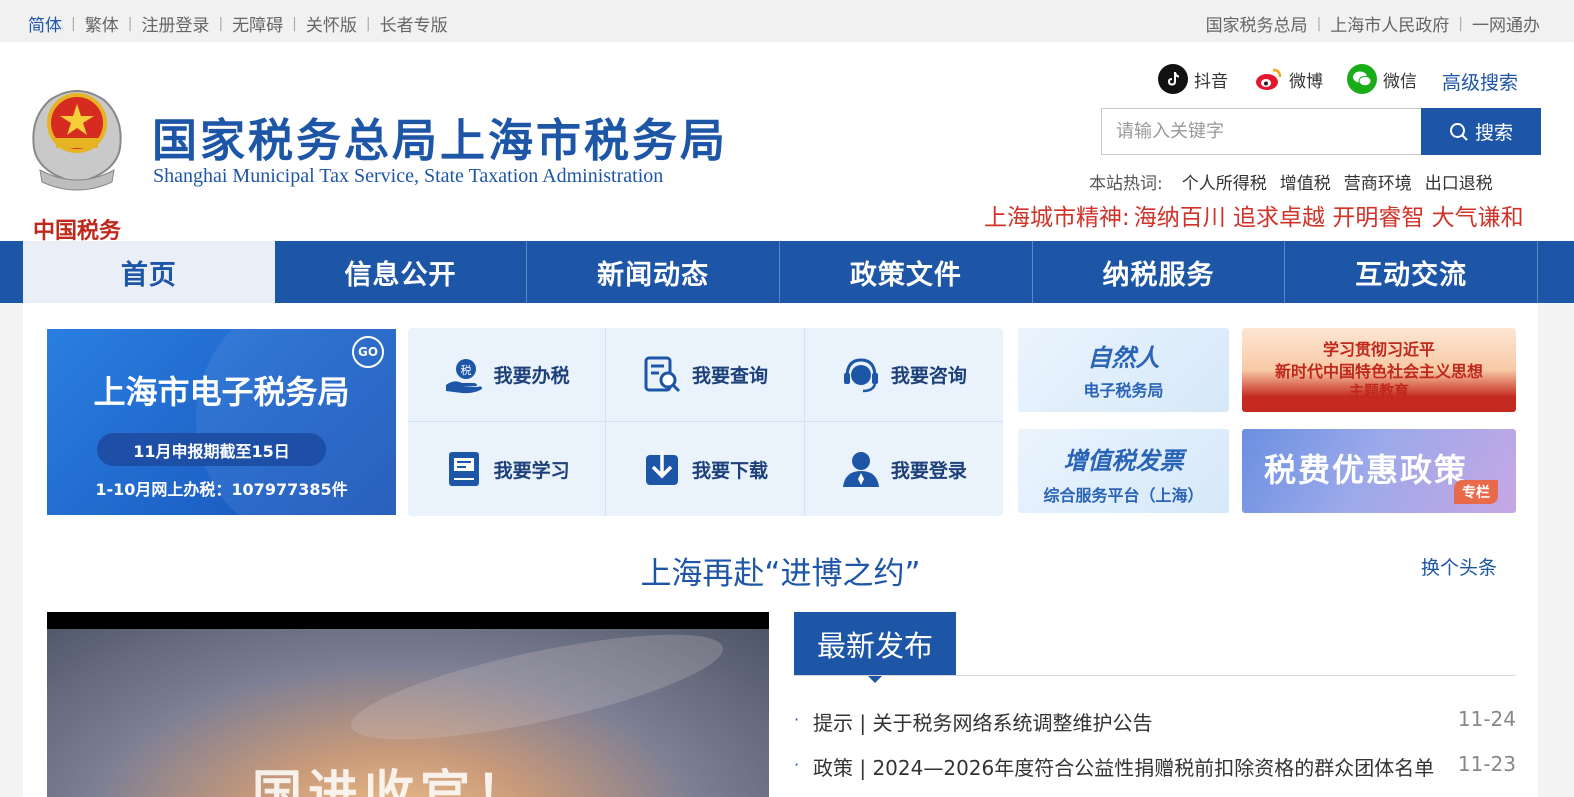 The height and width of the screenshot is (797, 1574). I want to click on quick-link-handle-tax: 税 我要办税, so click(507, 375).